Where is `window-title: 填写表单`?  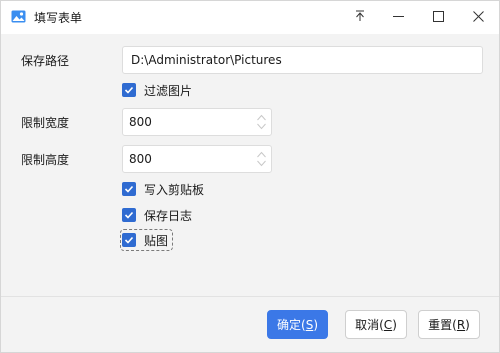 window-title: 填写表单 is located at coordinates (58, 18).